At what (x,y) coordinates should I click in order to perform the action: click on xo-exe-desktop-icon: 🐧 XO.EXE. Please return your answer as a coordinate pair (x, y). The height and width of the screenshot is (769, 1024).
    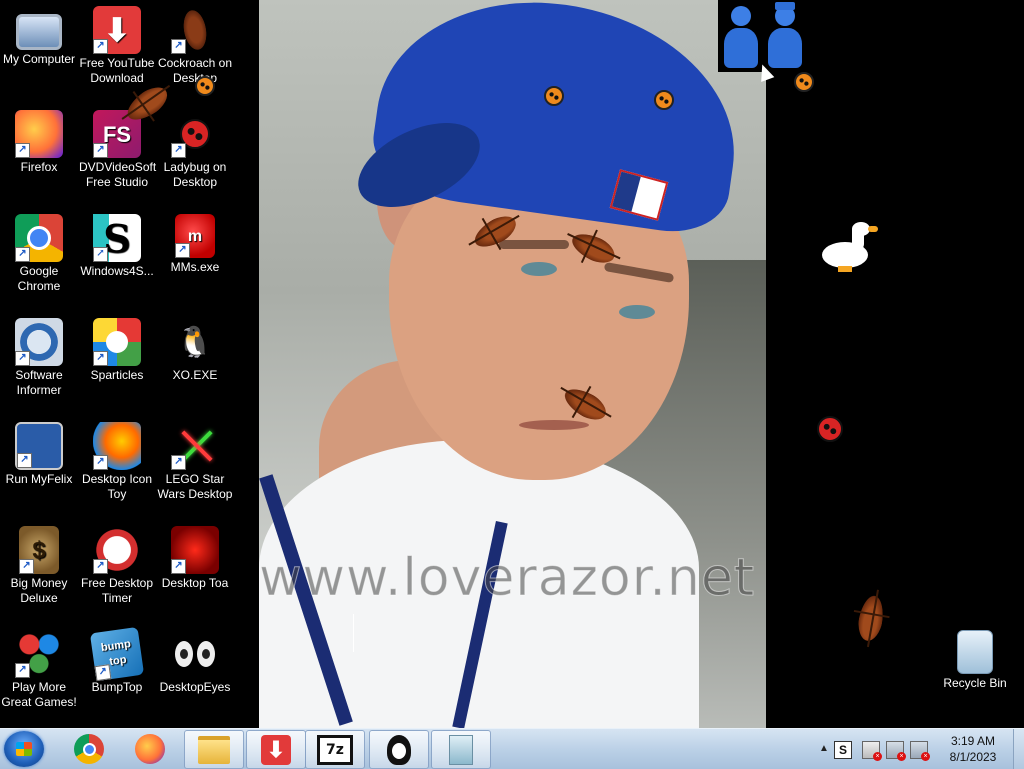
    Looking at the image, I should click on (195, 350).